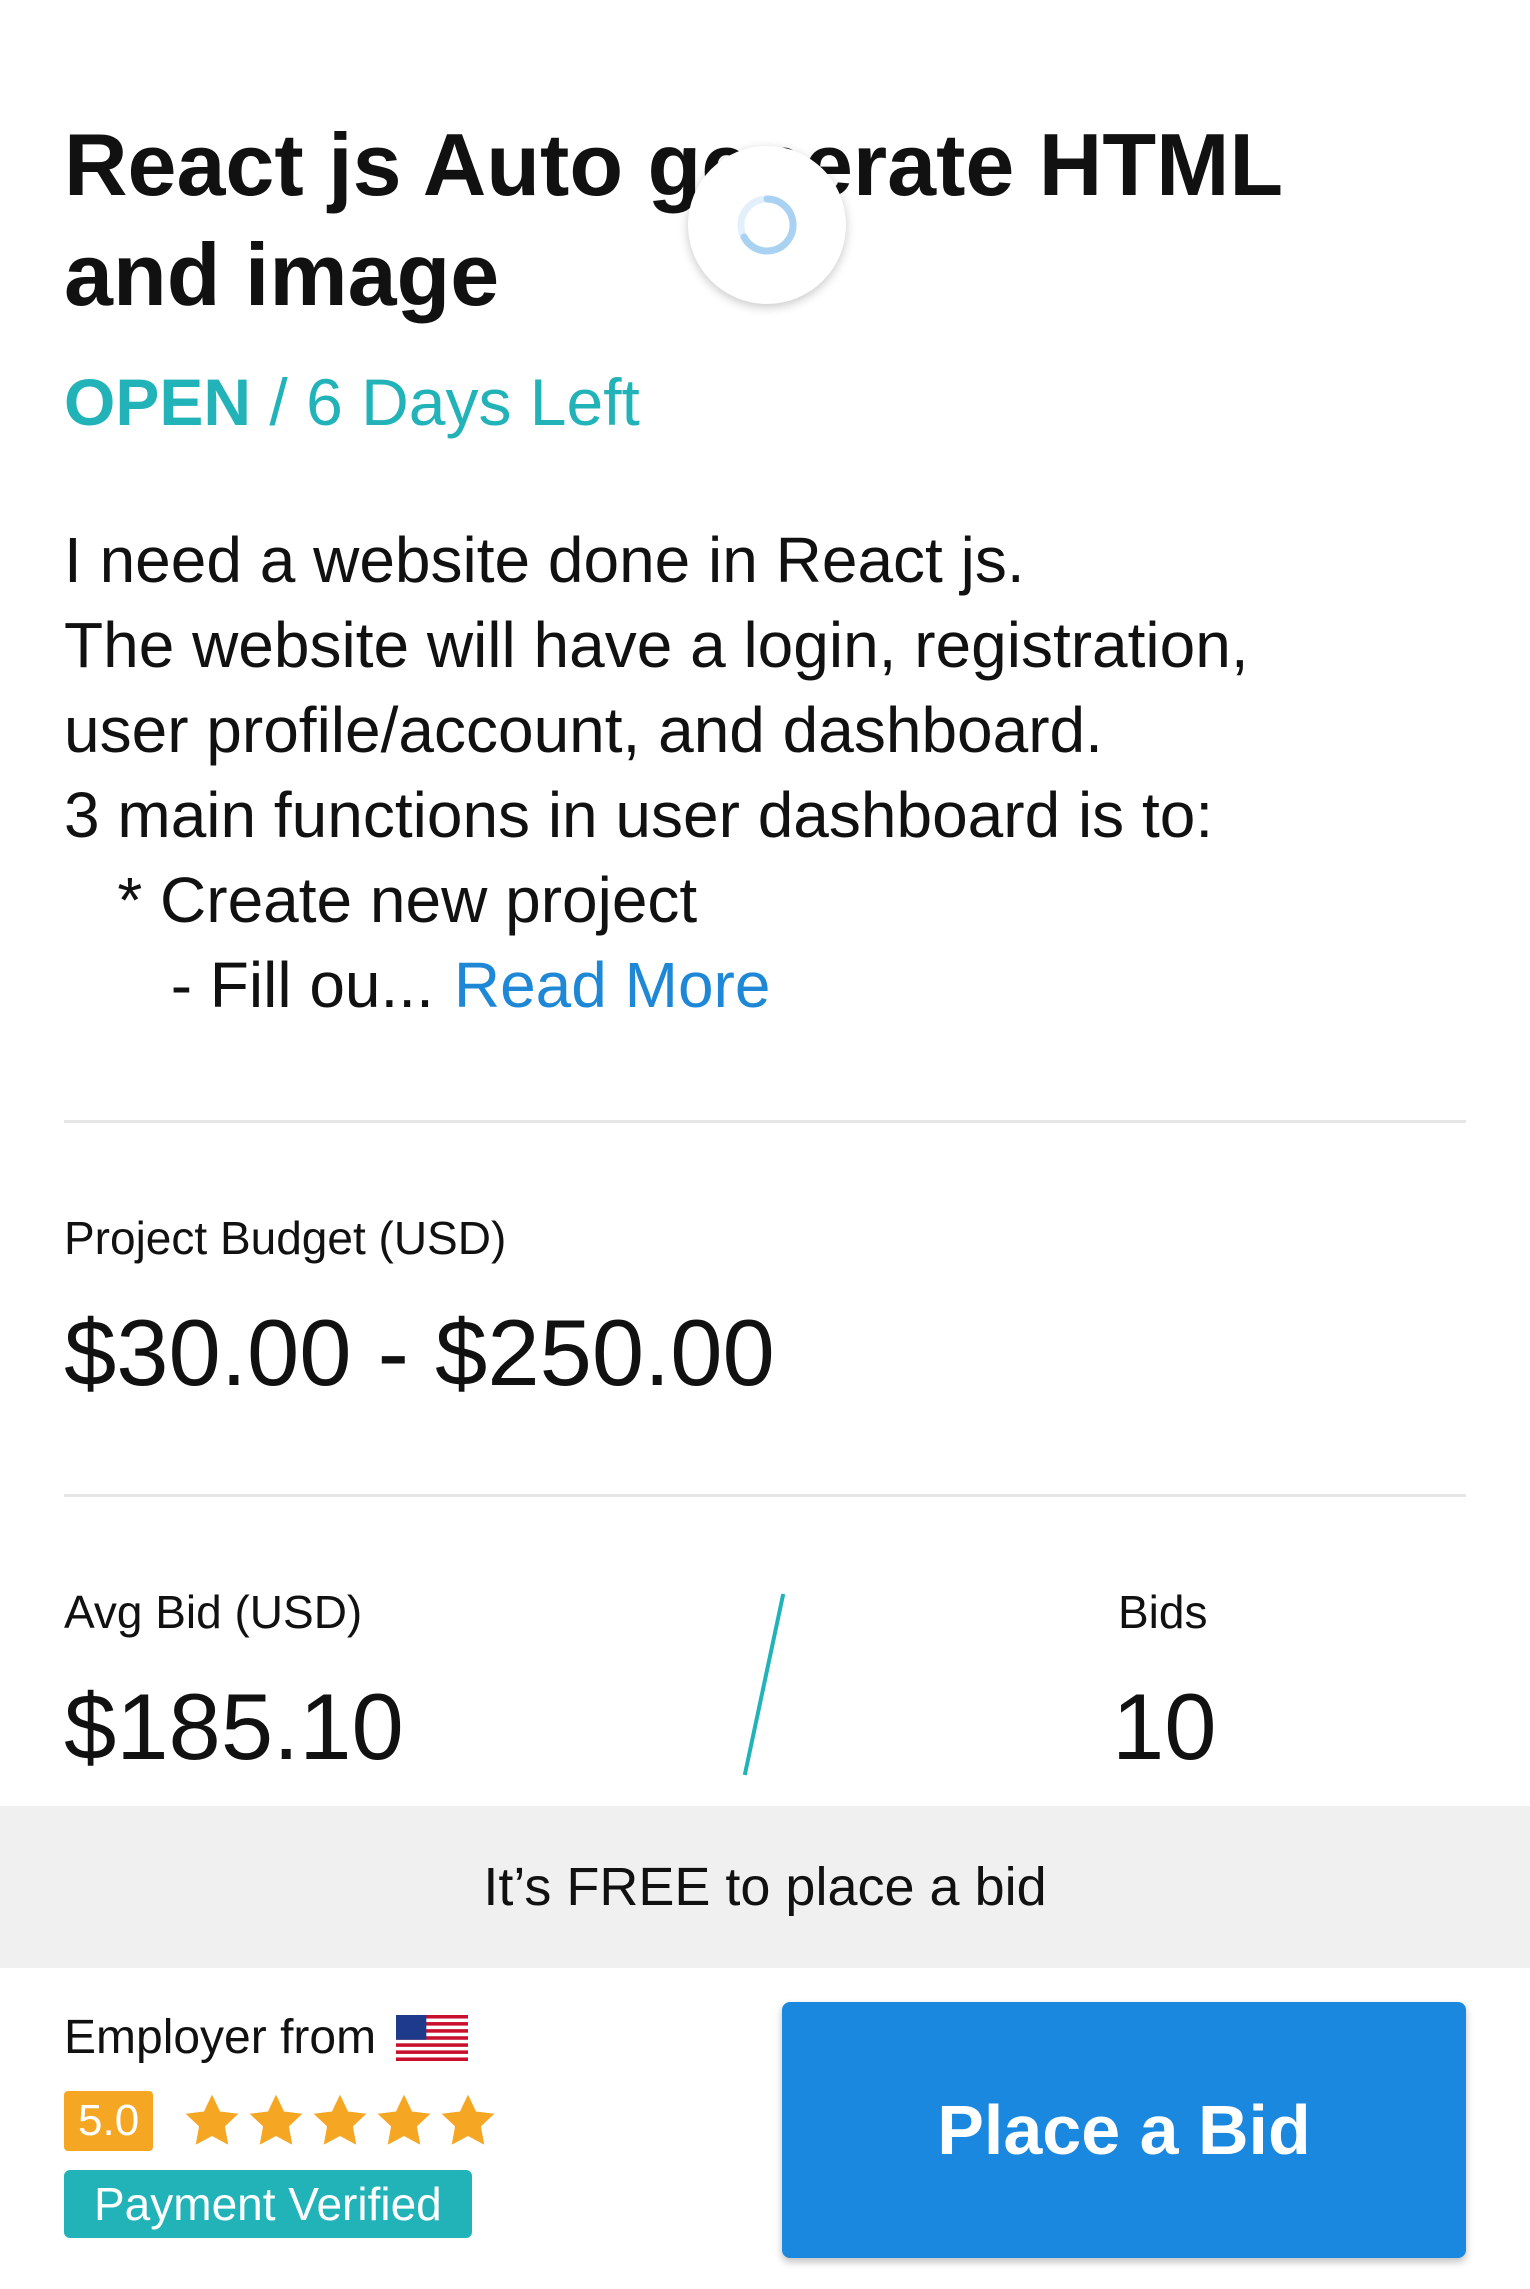  What do you see at coordinates (432, 2037) in the screenshot?
I see `us-flag-icon` at bounding box center [432, 2037].